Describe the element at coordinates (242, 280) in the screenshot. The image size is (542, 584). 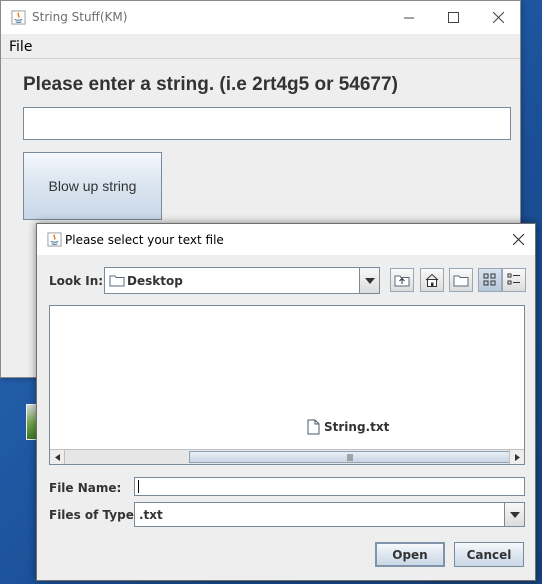
I see `look-in-combo: Desktop` at that location.